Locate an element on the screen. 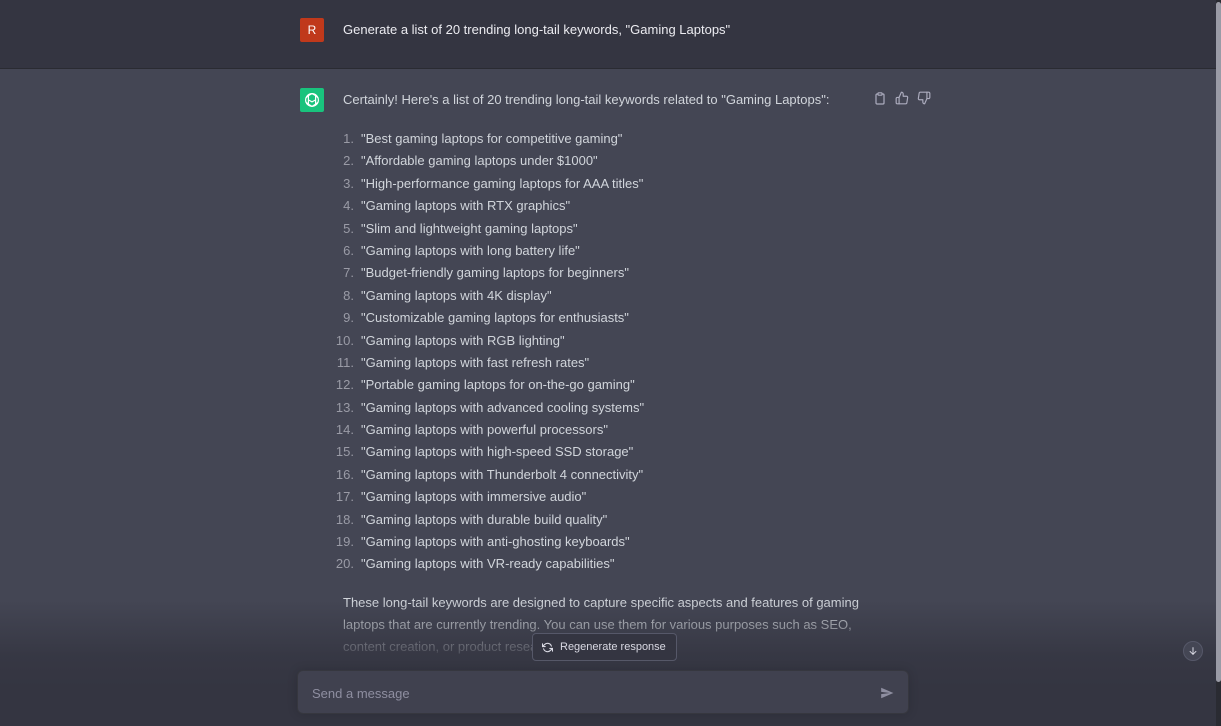 The image size is (1221, 726). list-item-number: 1. is located at coordinates (348, 138).